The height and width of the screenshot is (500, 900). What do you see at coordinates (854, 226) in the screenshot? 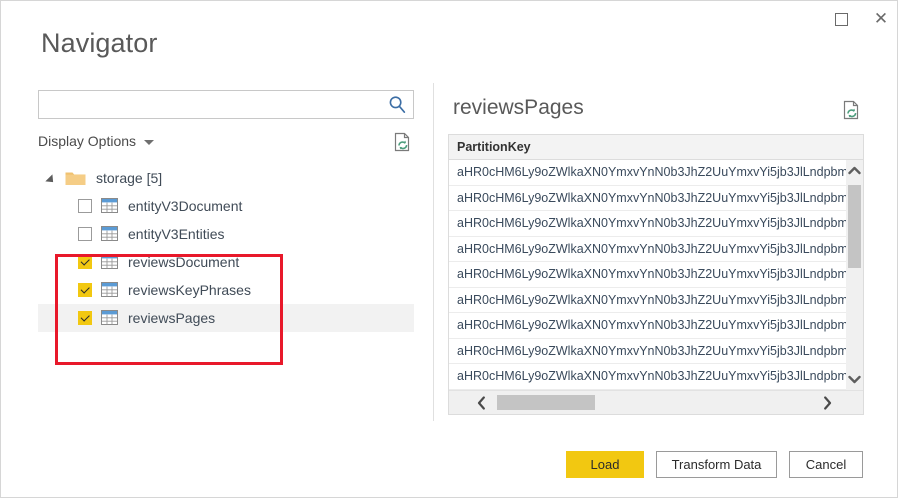
I see `vertical-scrollbar-thumb` at bounding box center [854, 226].